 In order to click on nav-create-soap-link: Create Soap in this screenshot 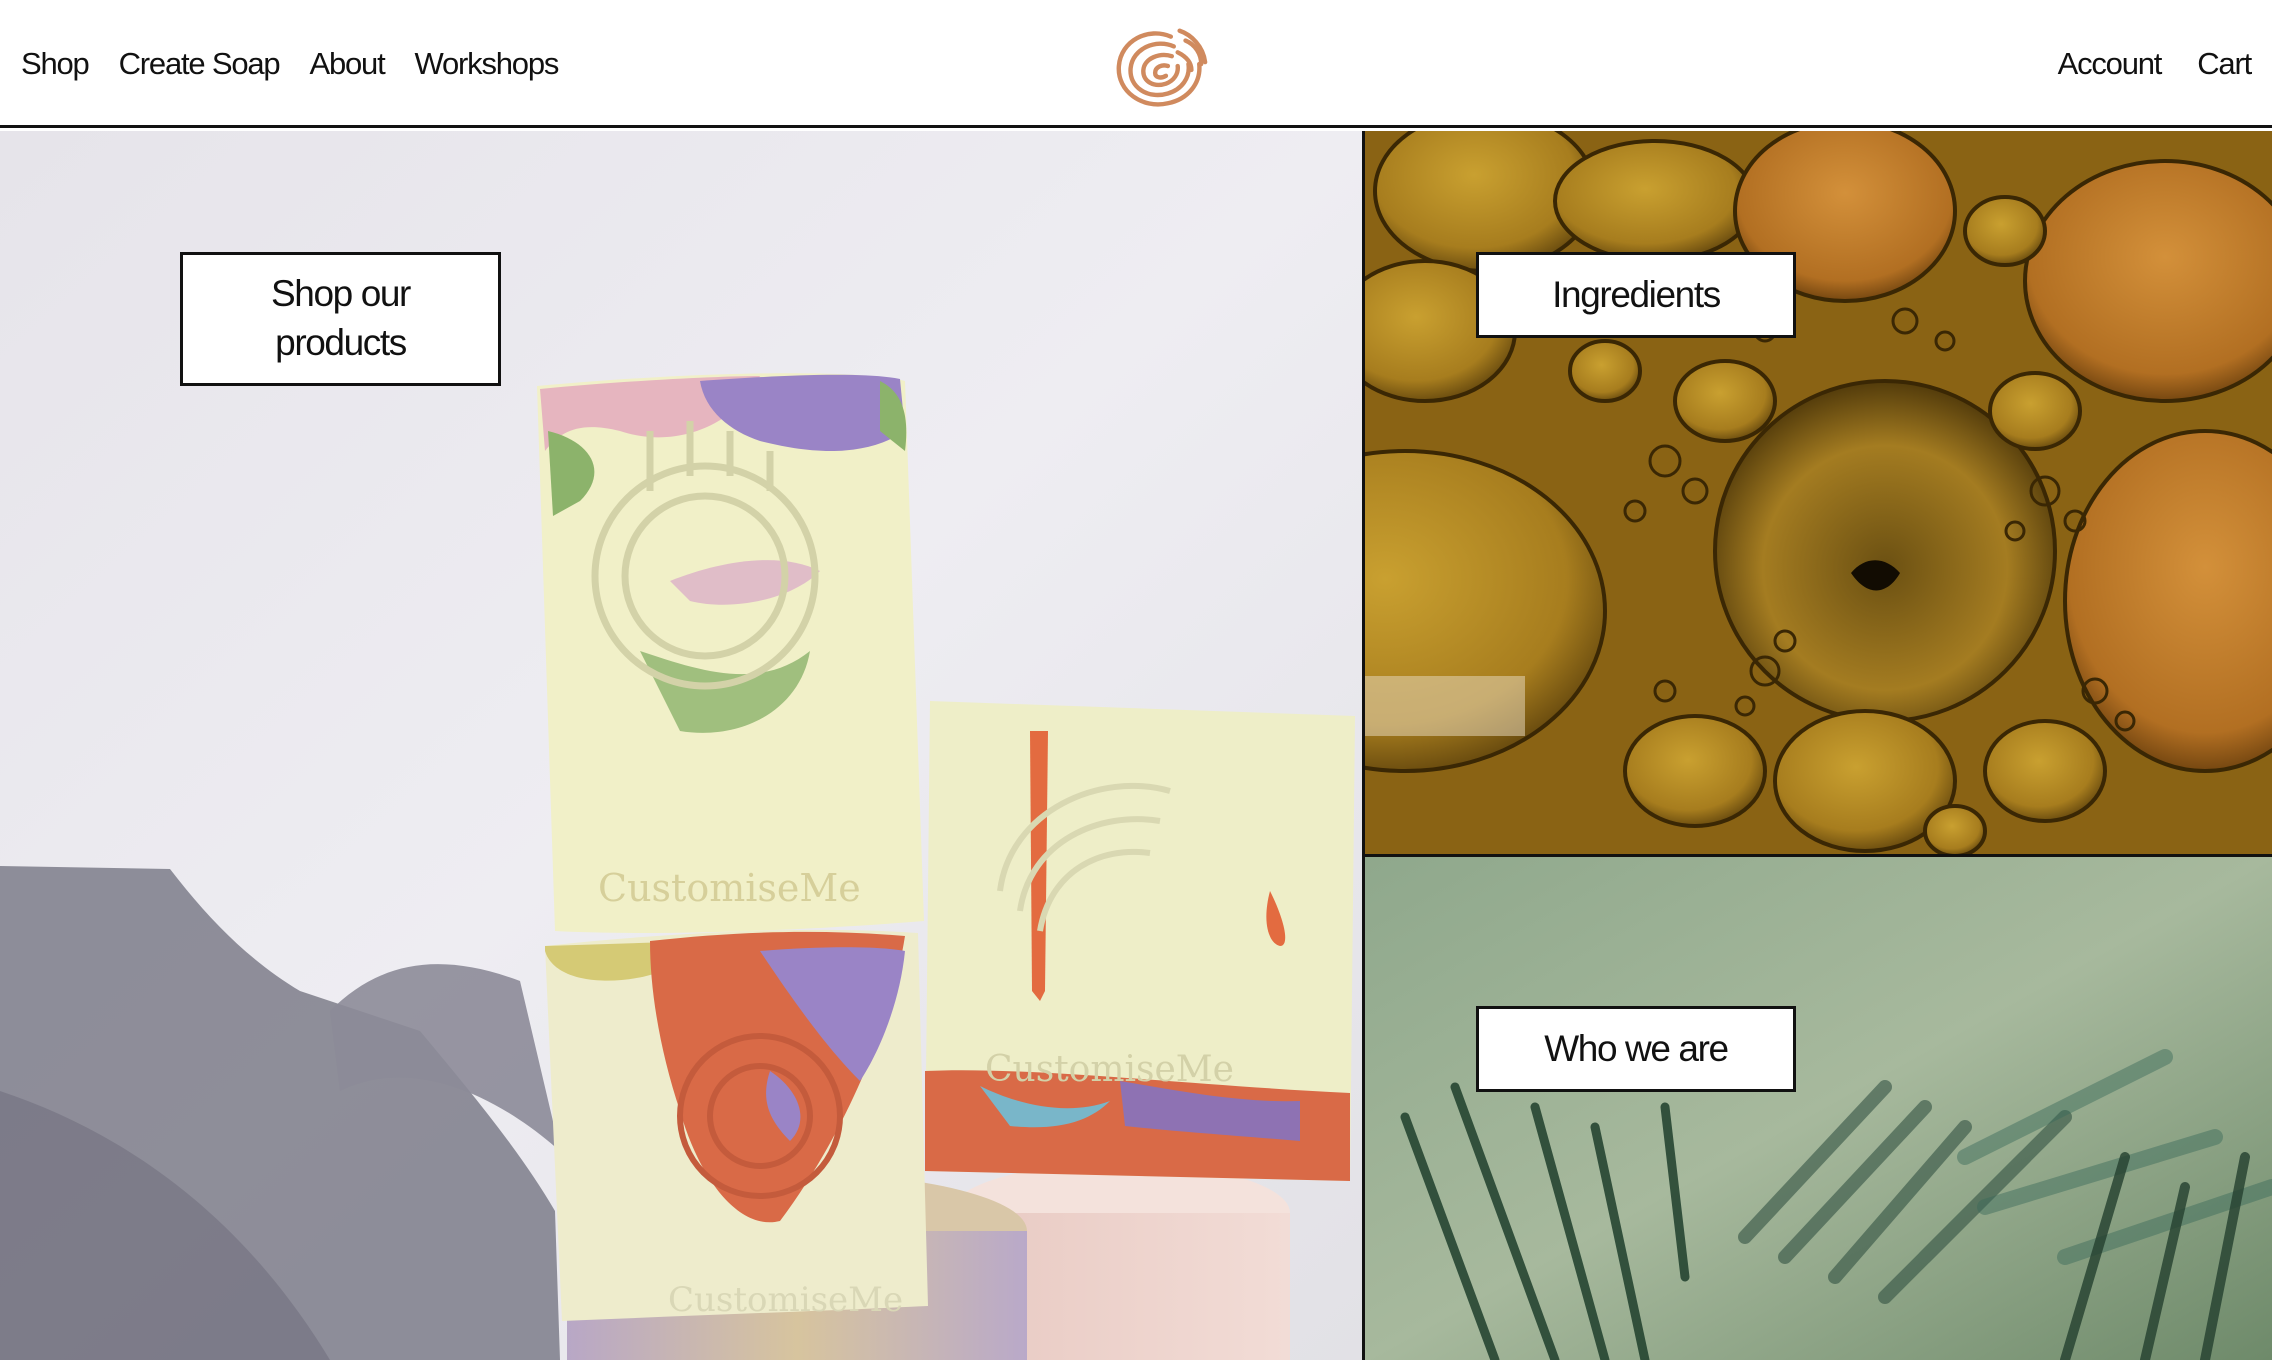, I will do `click(200, 64)`.